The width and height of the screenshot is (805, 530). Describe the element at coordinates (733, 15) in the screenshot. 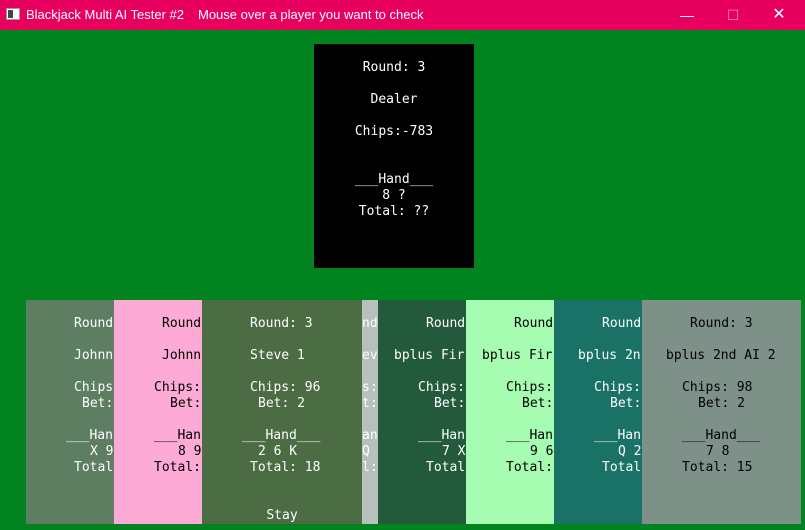

I see `maximize-button: ☐` at that location.